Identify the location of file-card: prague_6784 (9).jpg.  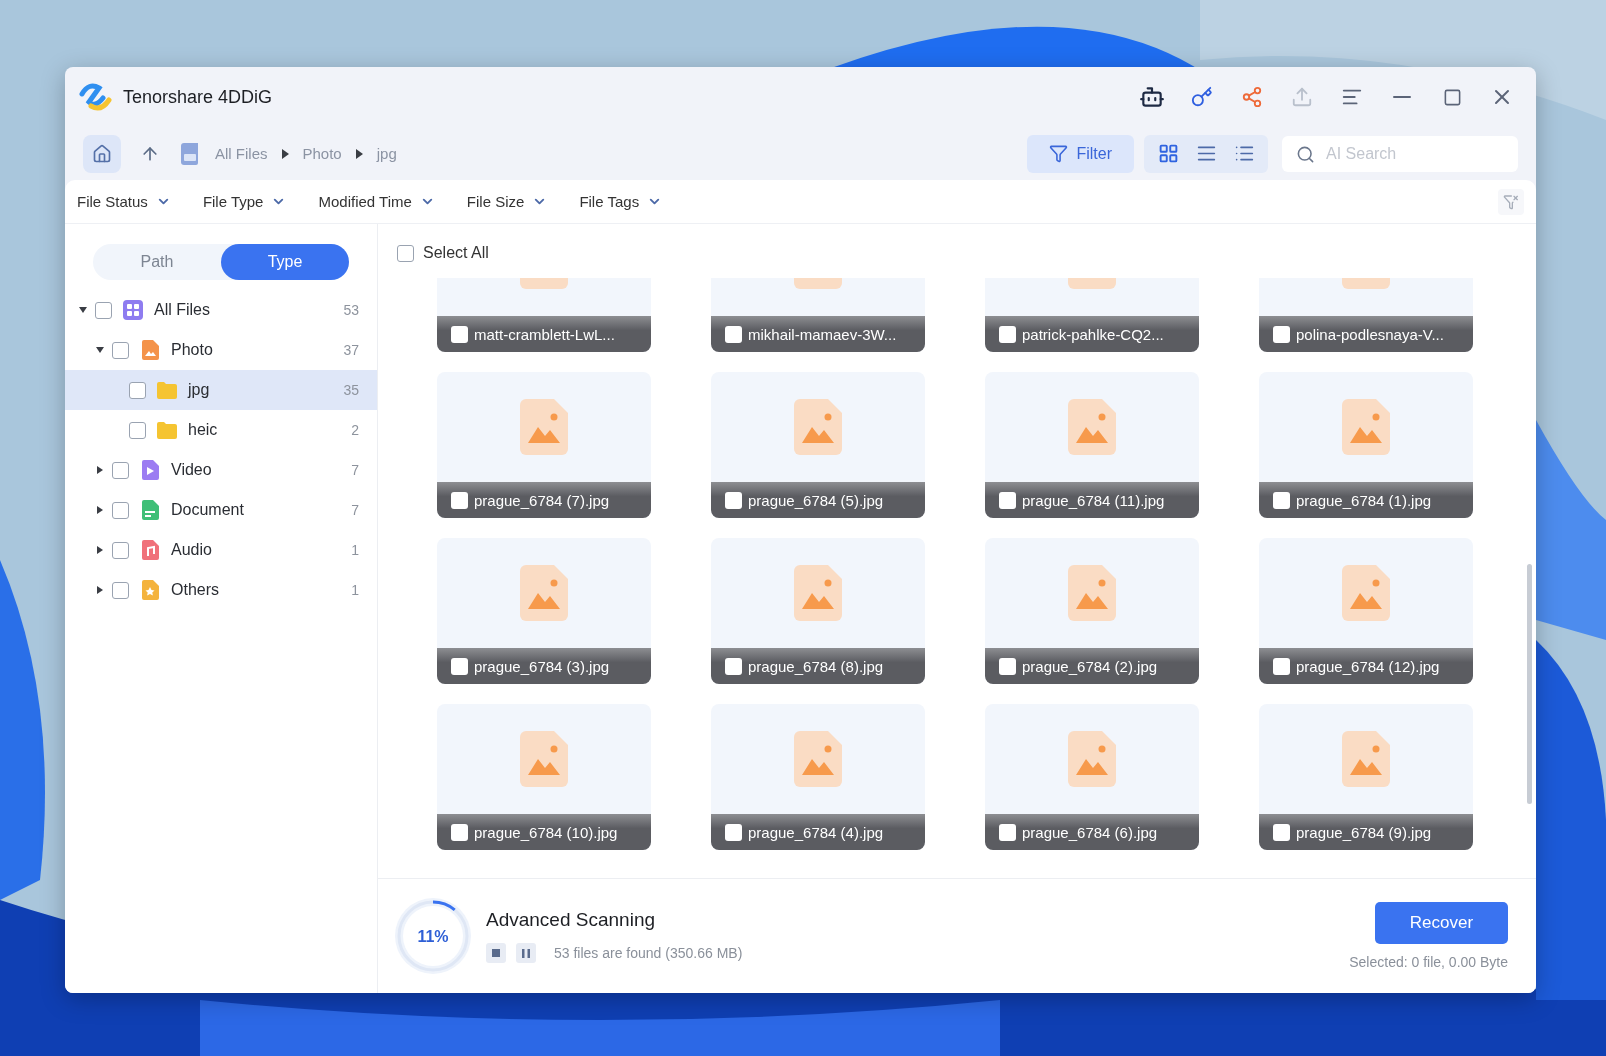
(1366, 777).